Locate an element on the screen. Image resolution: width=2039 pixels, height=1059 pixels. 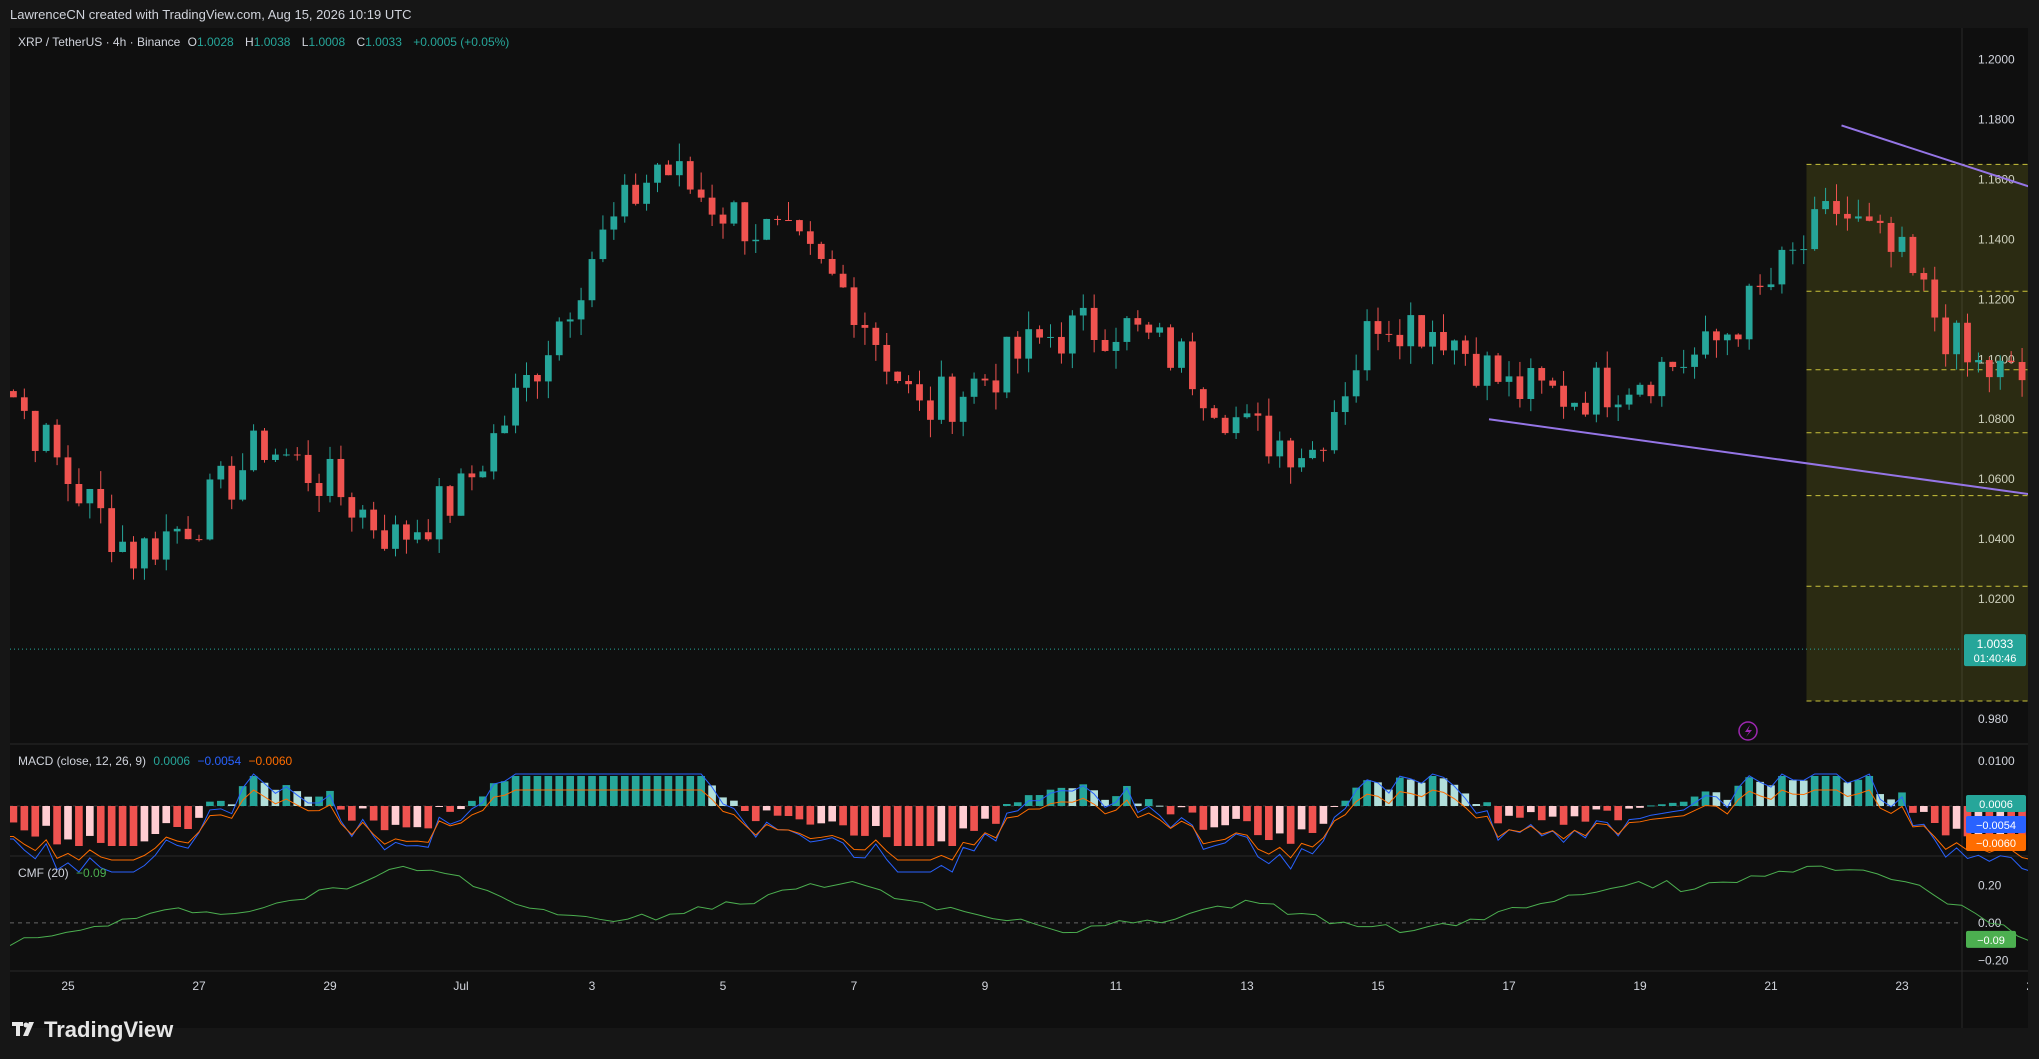
symbol-title: XRP / TetherUS · 4h · Binance is located at coordinates (99, 42).